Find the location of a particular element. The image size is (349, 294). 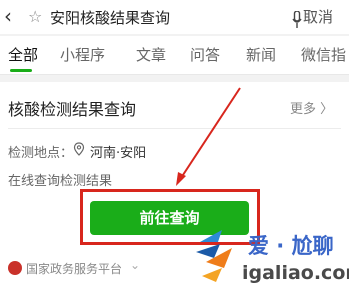

search-header: ‹ ☆ 安阳核酸结果查询 取消 is located at coordinates (174, 17).